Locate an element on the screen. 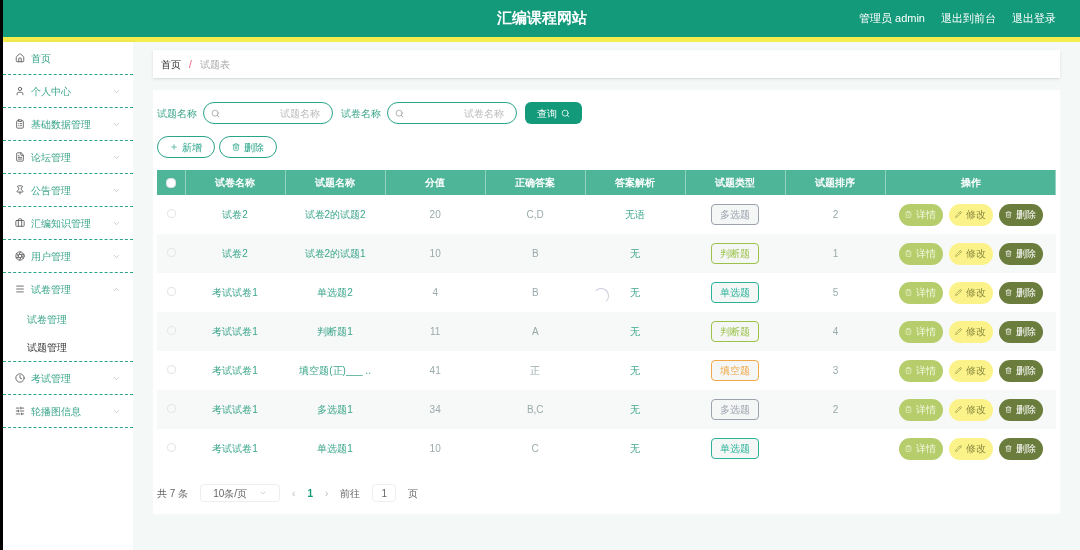 This screenshot has width=1080, height=550. page-size-select: 10条/页 is located at coordinates (240, 493).